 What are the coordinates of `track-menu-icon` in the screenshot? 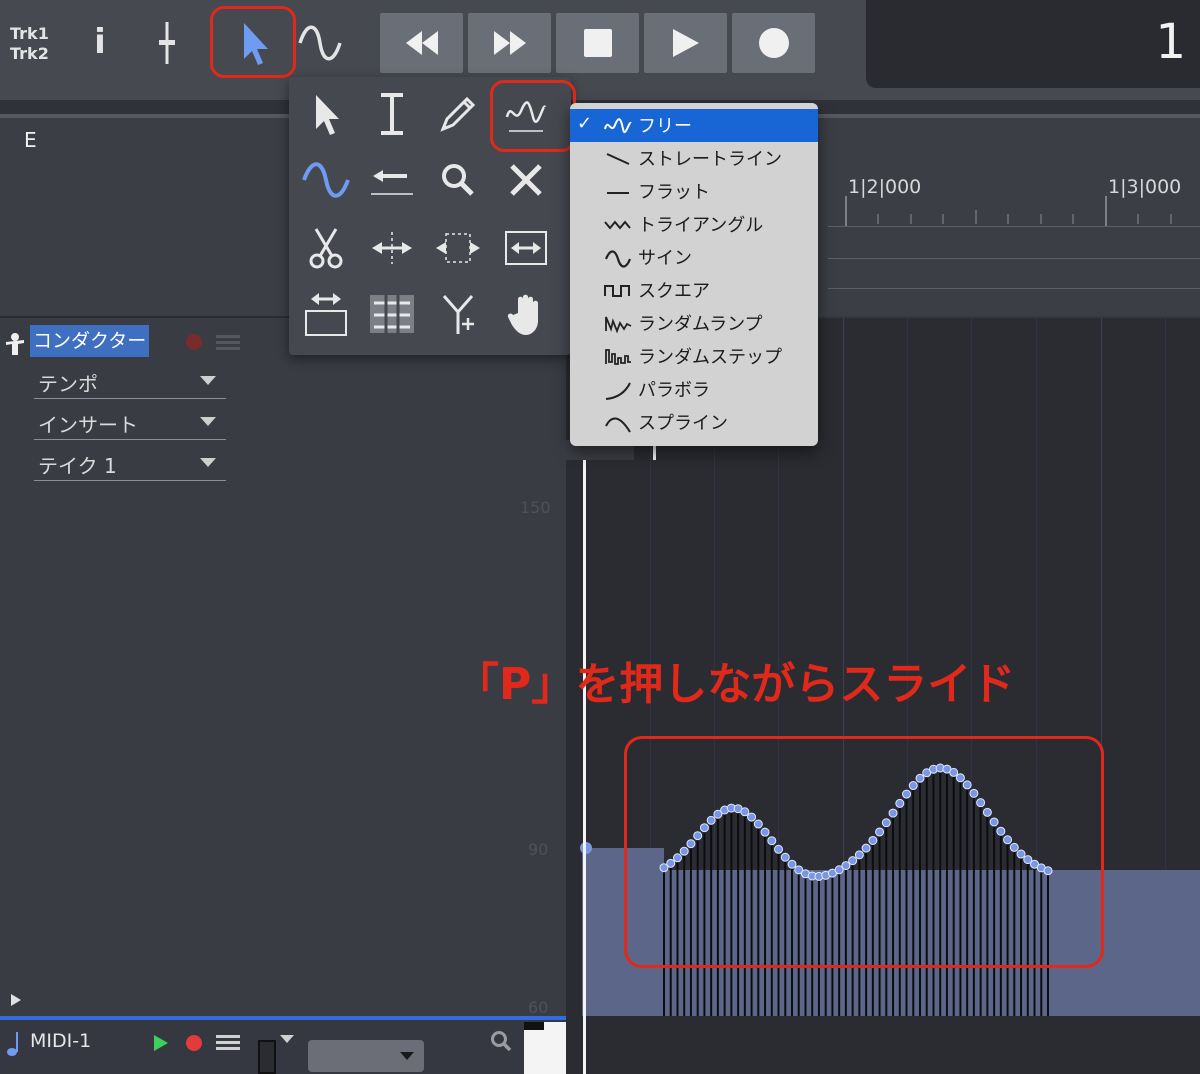 It's located at (228, 1043).